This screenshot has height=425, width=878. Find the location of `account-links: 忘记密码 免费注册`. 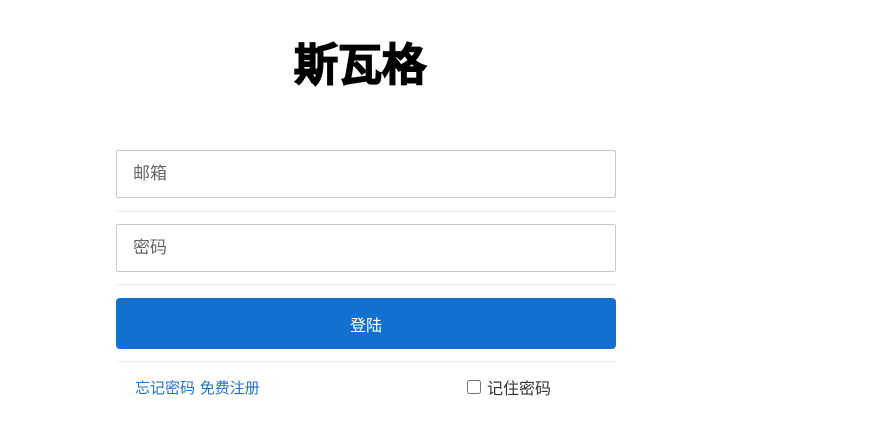

account-links: 忘记密码 免费注册 is located at coordinates (197, 387).